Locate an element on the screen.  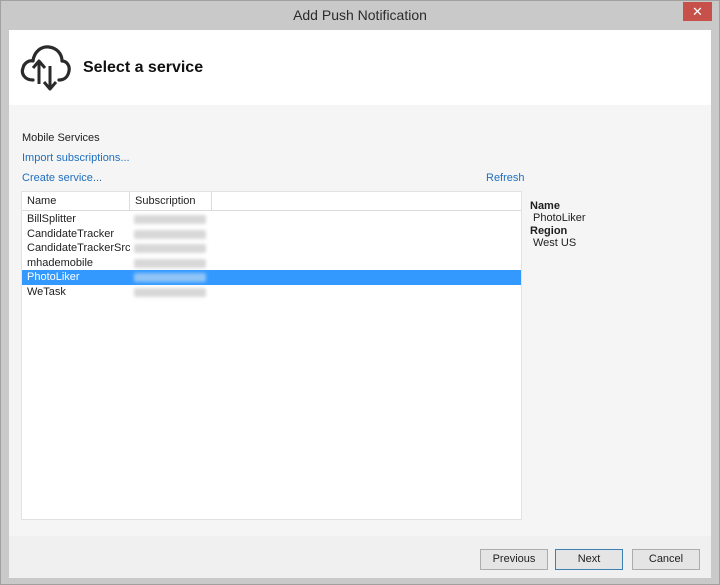
wizard-header: Select a service is located at coordinates (360, 67).